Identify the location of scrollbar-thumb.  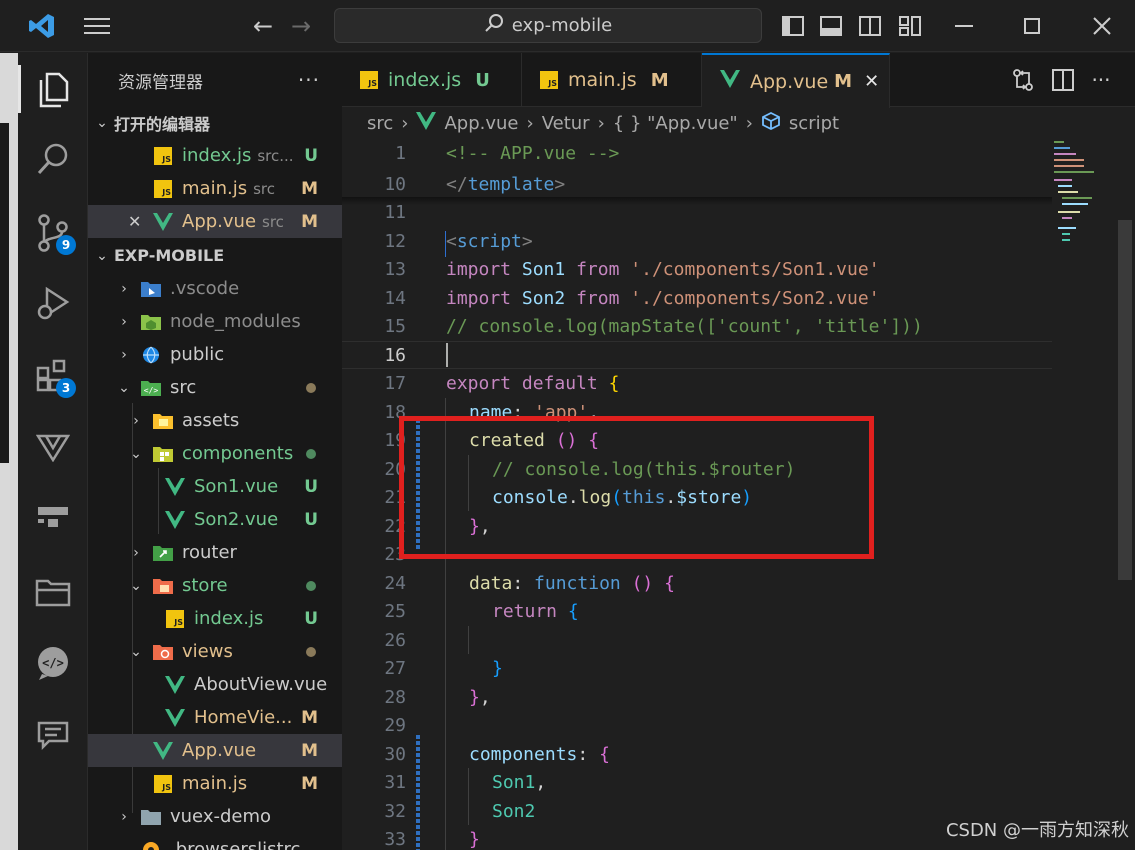
(1125, 400).